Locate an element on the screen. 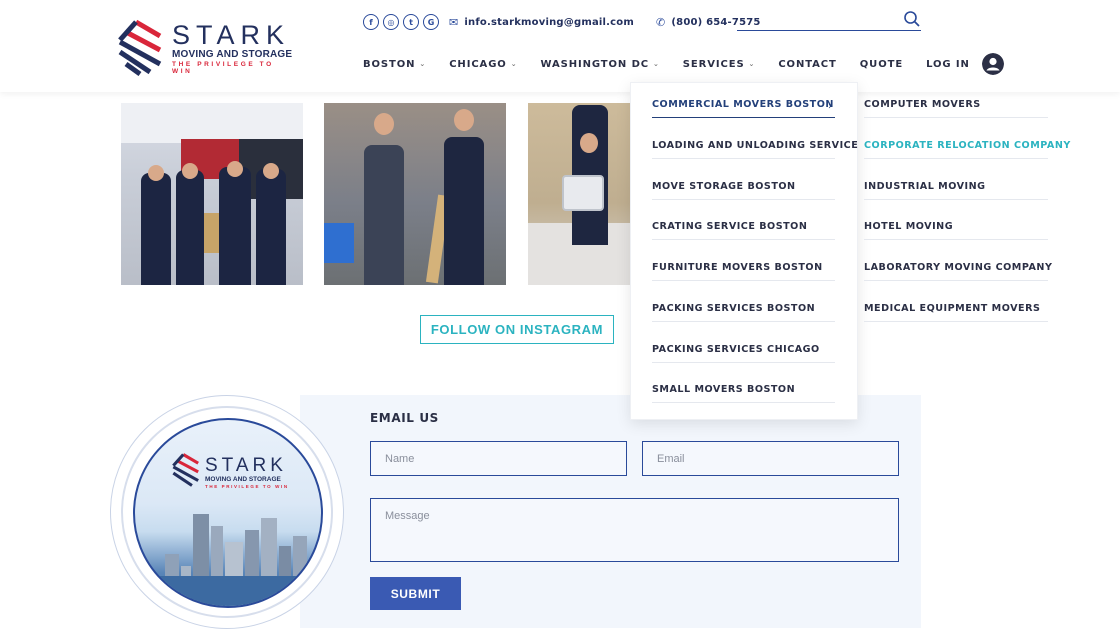  nav-quote-label: QUOTE is located at coordinates (881, 64).